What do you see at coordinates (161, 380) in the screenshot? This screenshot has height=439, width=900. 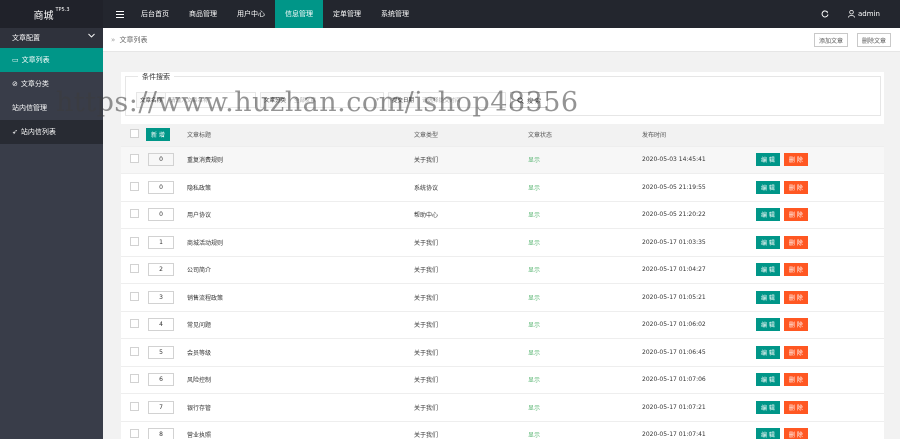 I see `sort-input: 6` at bounding box center [161, 380].